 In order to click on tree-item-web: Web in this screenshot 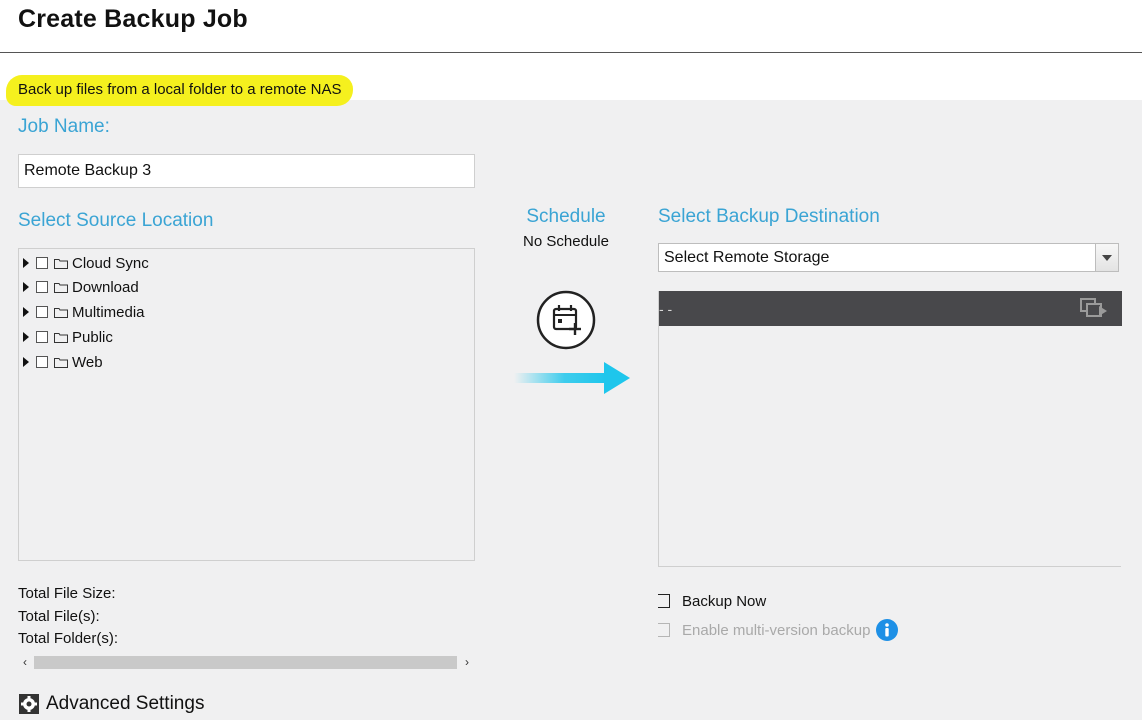, I will do `click(63, 362)`.